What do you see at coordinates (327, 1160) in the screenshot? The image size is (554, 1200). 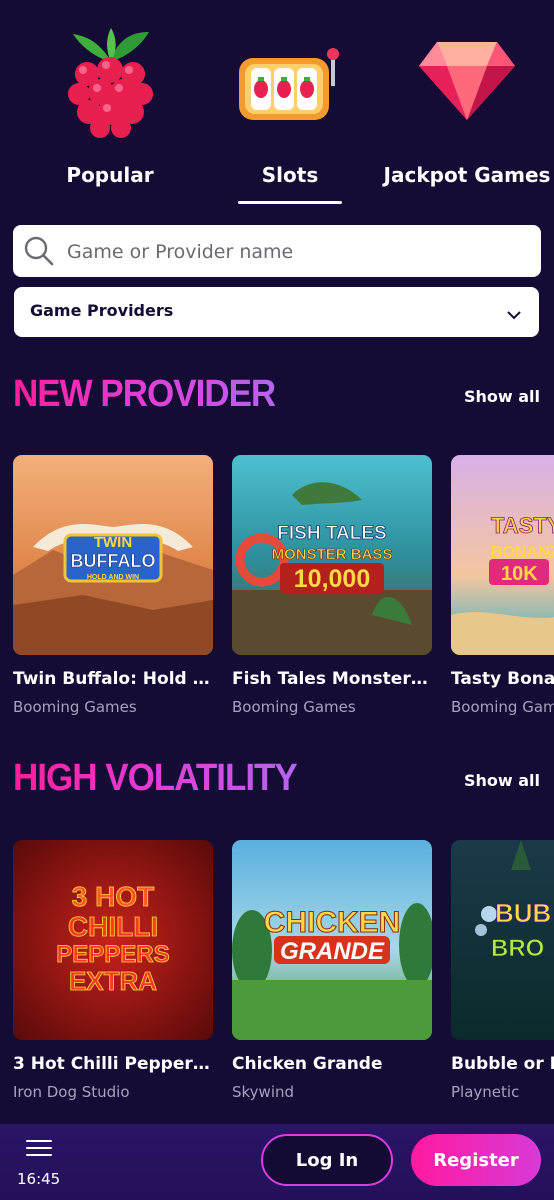 I see `login-button: Log In` at bounding box center [327, 1160].